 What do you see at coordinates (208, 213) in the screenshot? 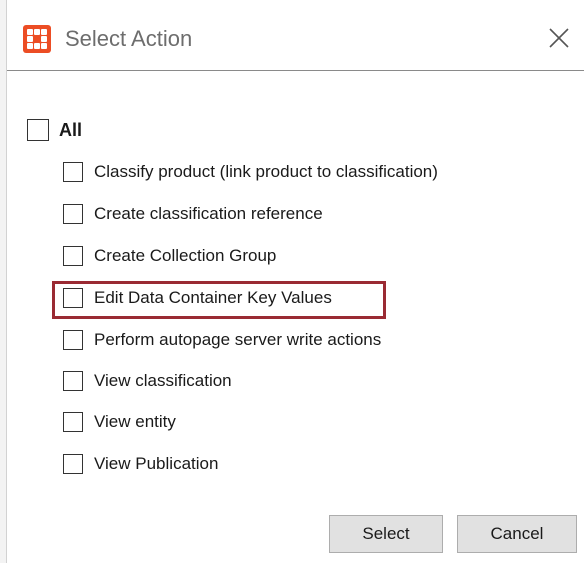
I see `list-item-label: Create classification reference` at bounding box center [208, 213].